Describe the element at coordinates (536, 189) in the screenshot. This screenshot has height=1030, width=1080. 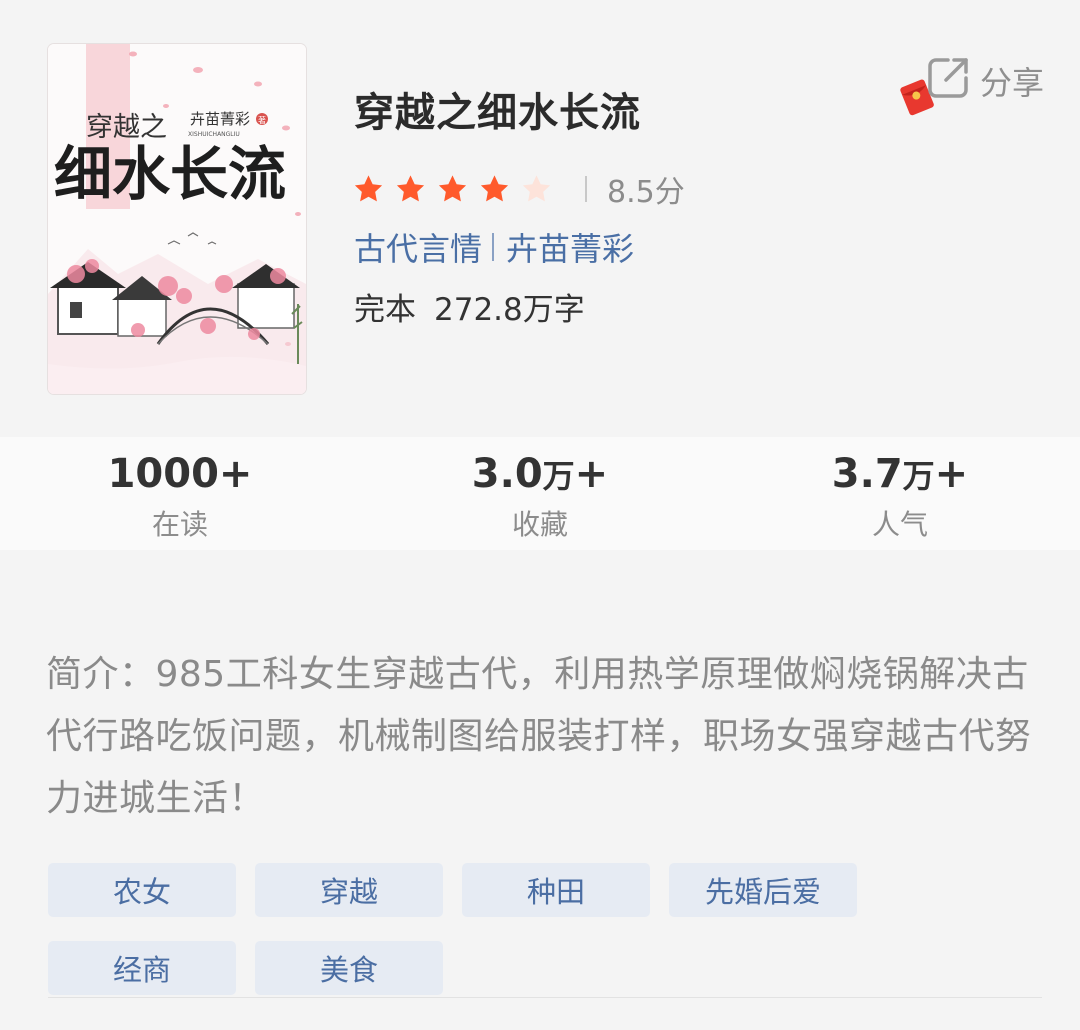
I see `star-empty-icon` at that location.